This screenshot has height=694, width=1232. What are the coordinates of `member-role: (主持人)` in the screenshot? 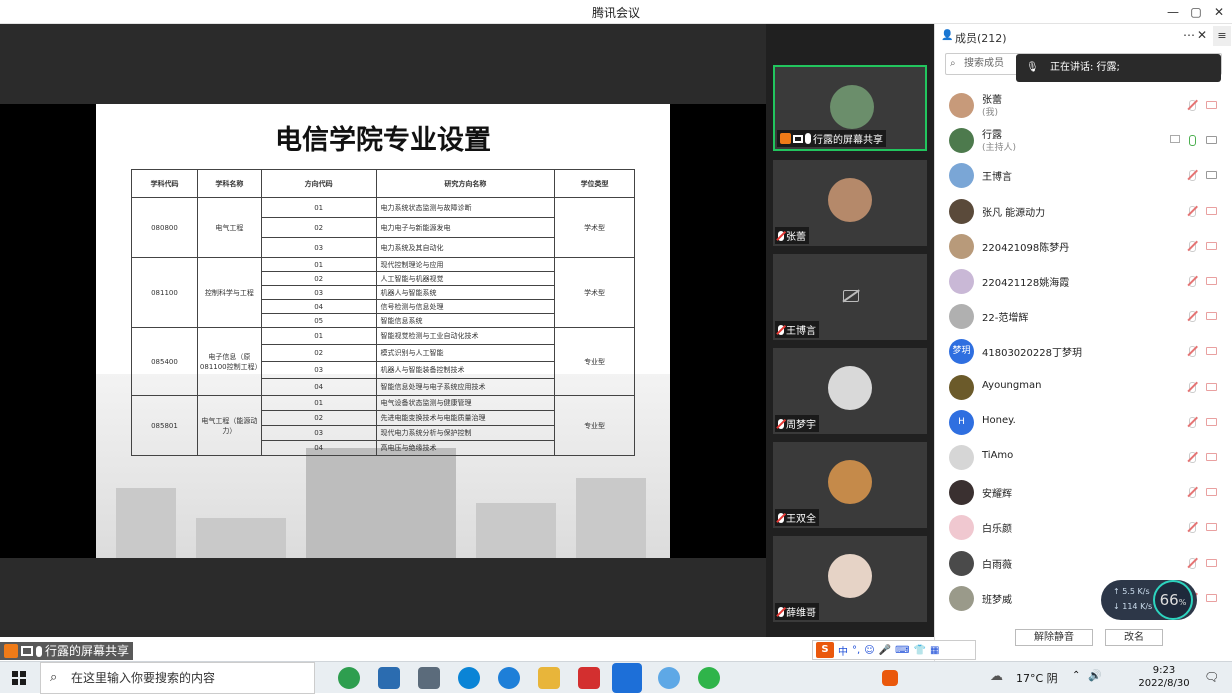 It's located at (999, 148).